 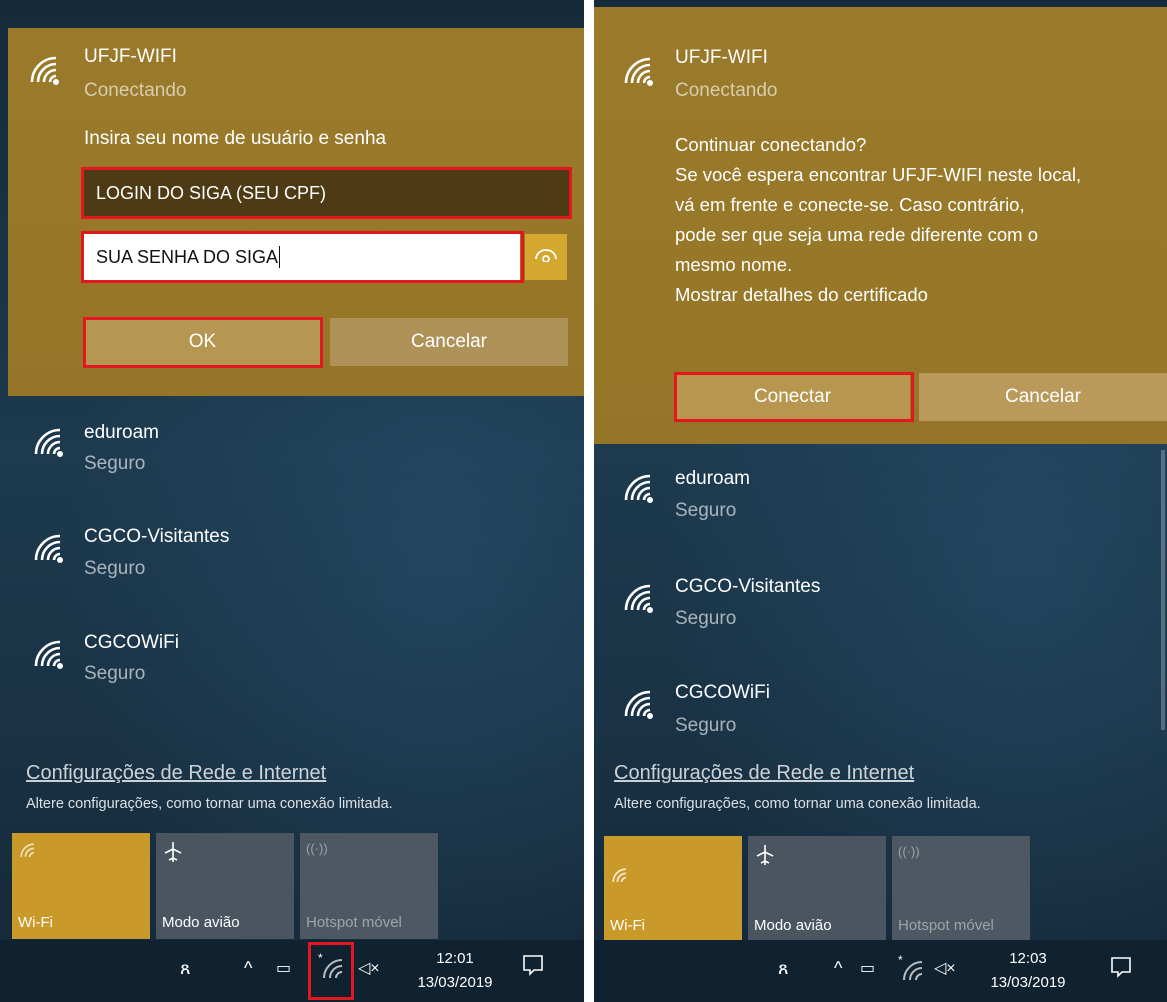 What do you see at coordinates (878, 295) in the screenshot?
I see `show-certificate-link: Mostrar detalhes do certificado` at bounding box center [878, 295].